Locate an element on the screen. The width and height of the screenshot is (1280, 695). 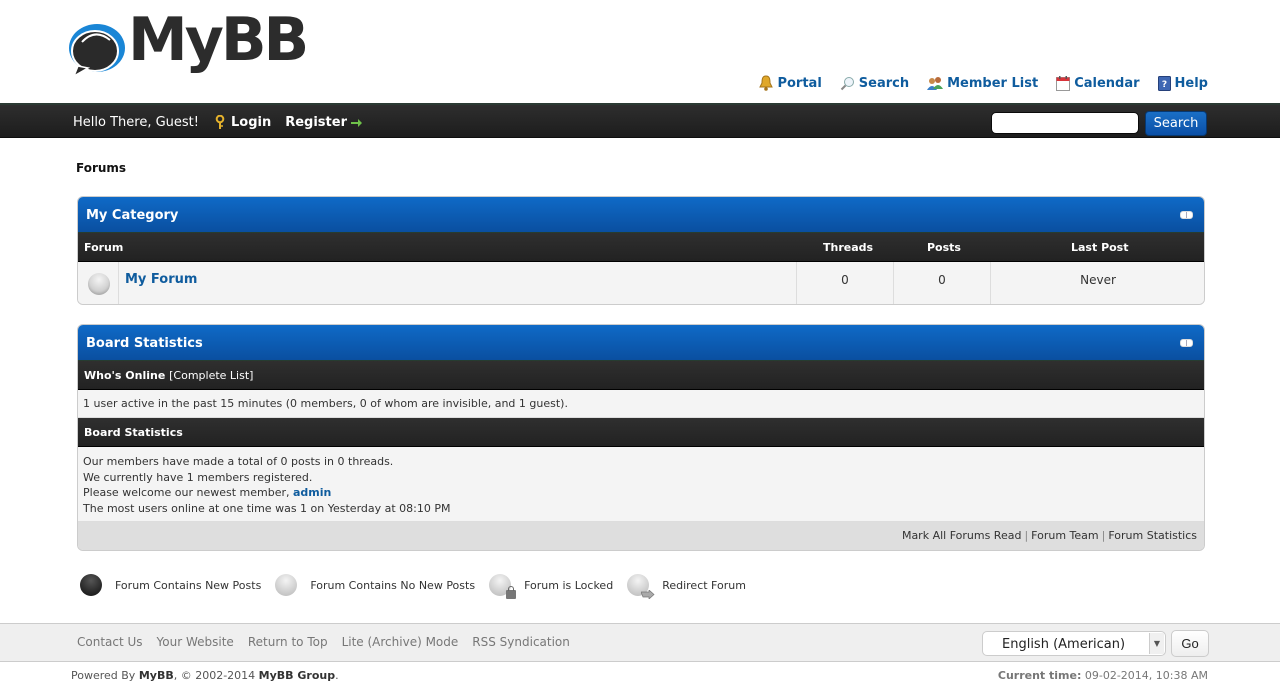
mybb-group-link: MyBB Group is located at coordinates (297, 675).